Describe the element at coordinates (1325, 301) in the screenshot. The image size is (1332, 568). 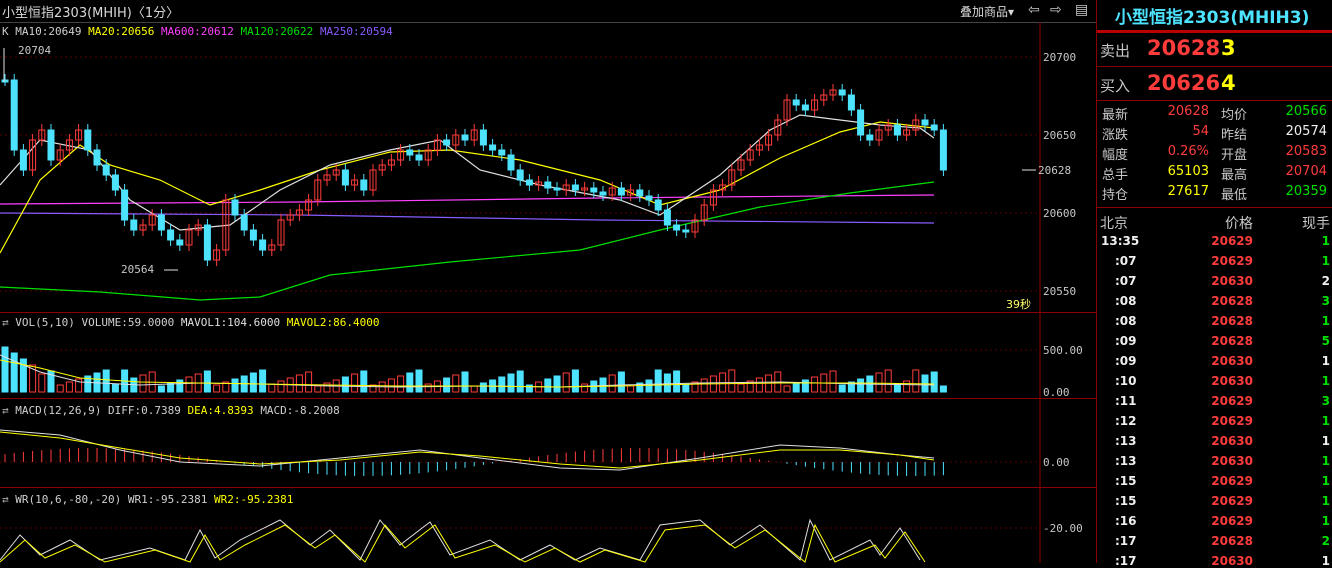
I see `tick-qty: 3` at that location.